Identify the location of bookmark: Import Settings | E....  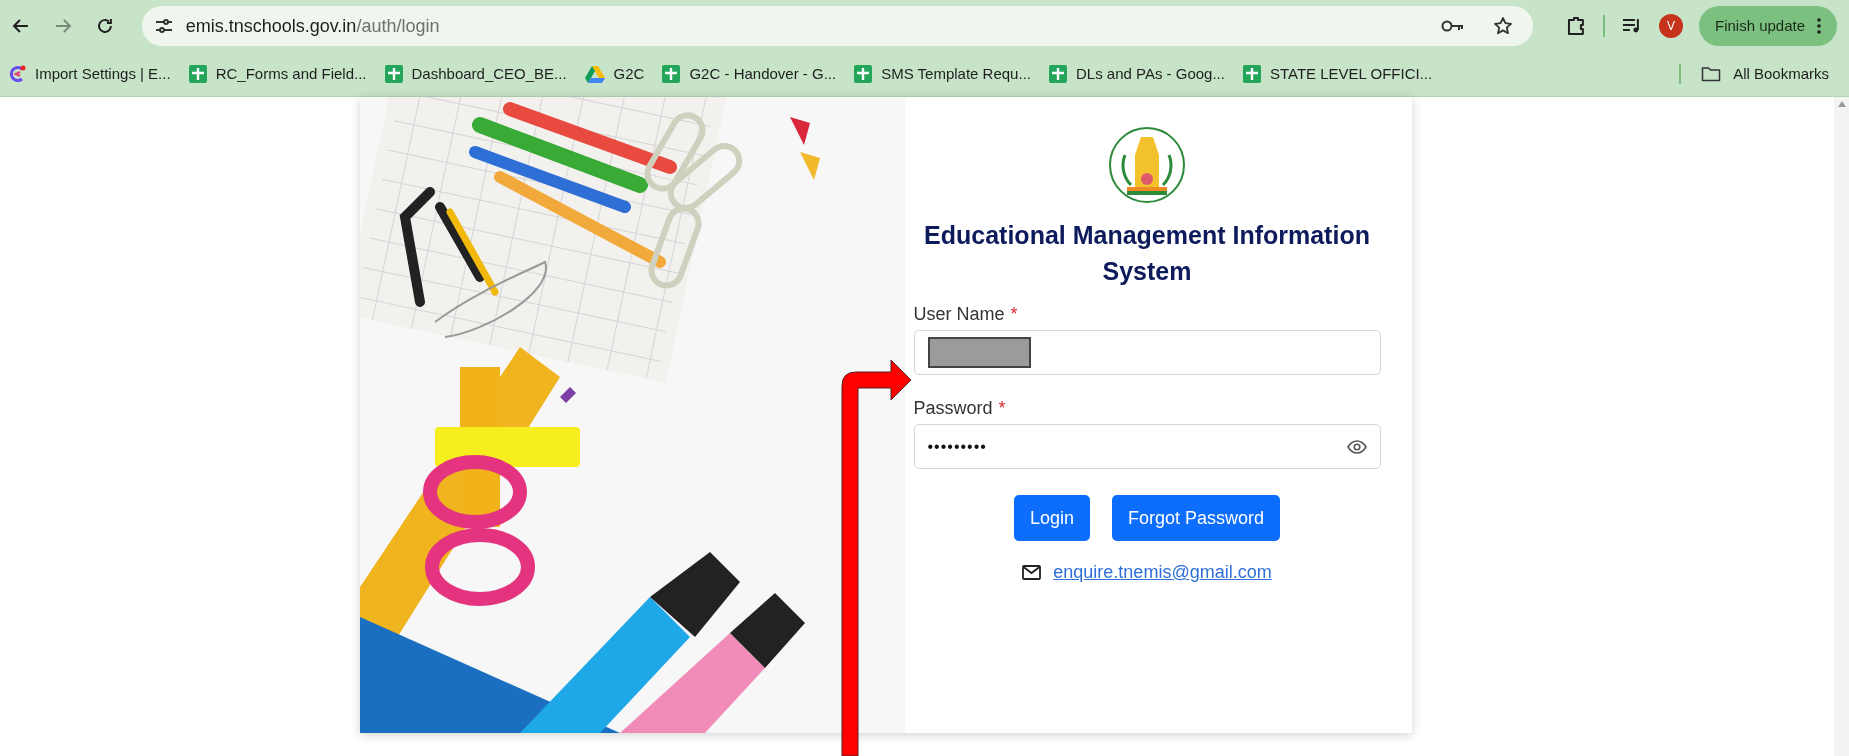
(89, 74).